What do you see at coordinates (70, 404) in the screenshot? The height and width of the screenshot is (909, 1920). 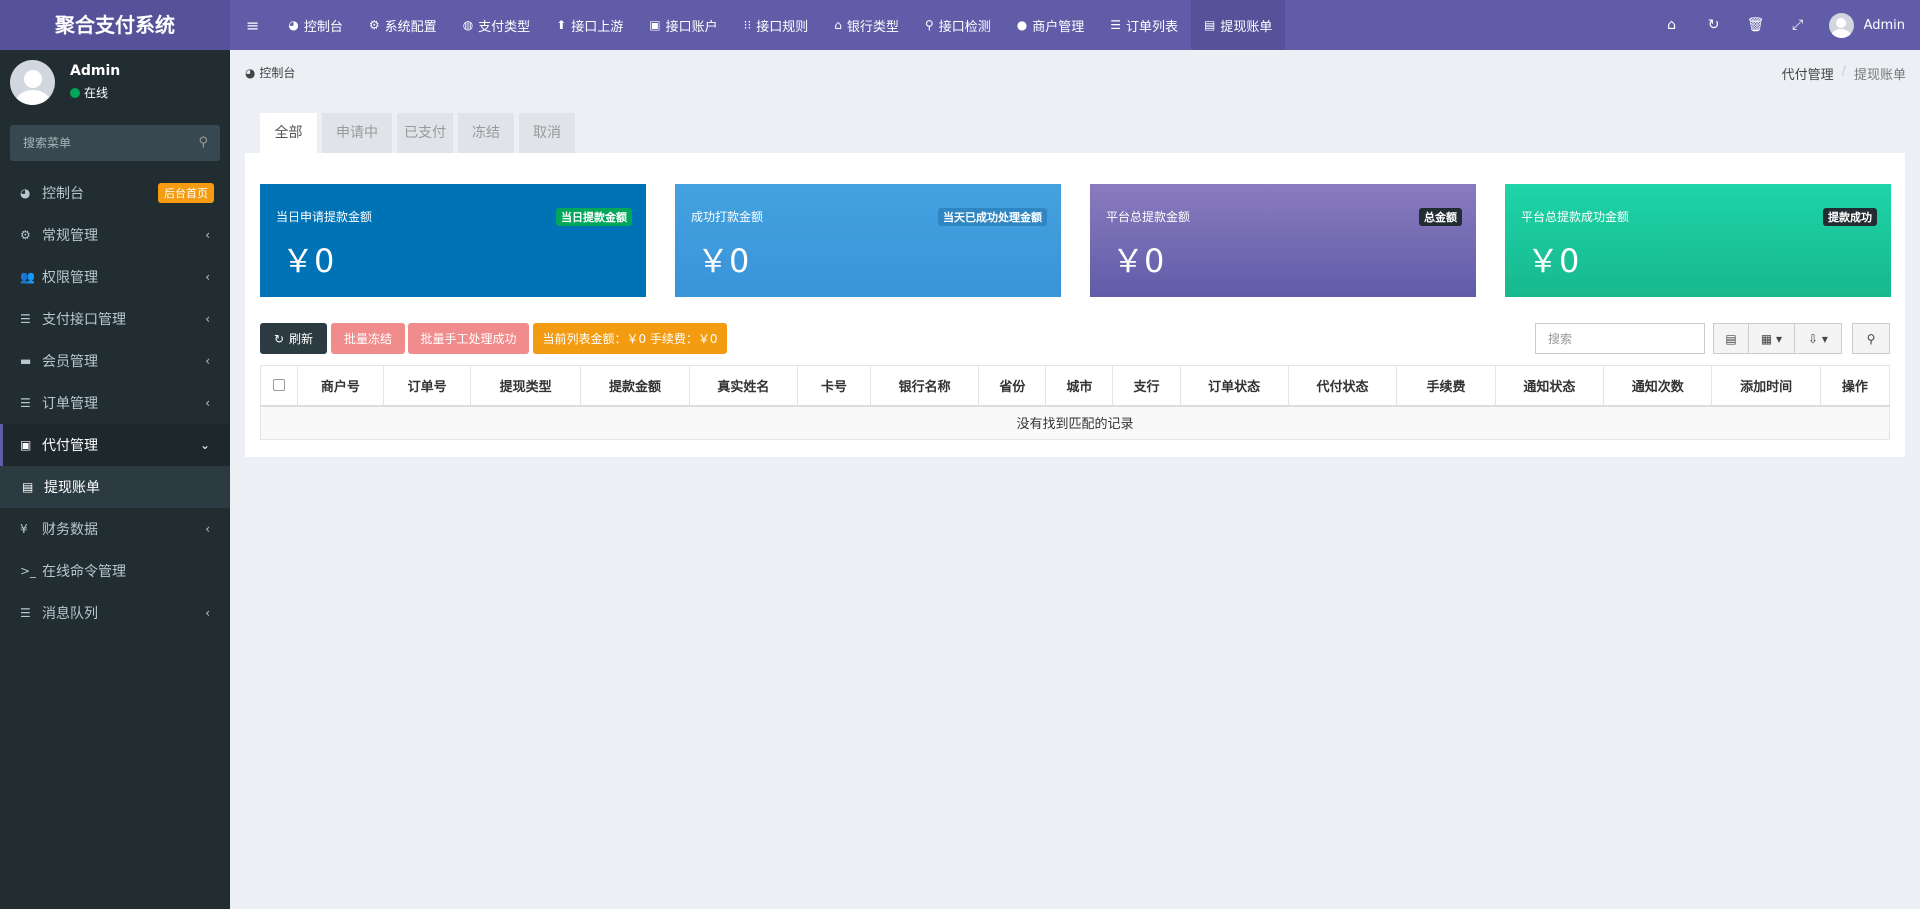 I see `sidebar-item-label: 订单管理` at bounding box center [70, 404].